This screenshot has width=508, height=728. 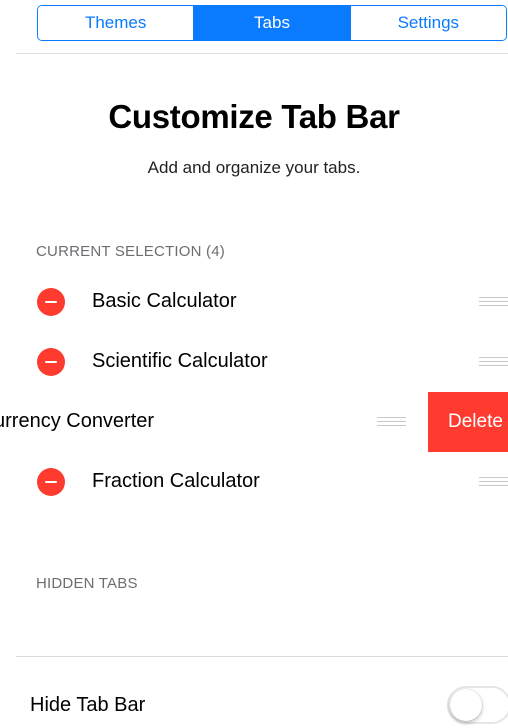 I want to click on segment-themes: Themes, so click(x=116, y=23).